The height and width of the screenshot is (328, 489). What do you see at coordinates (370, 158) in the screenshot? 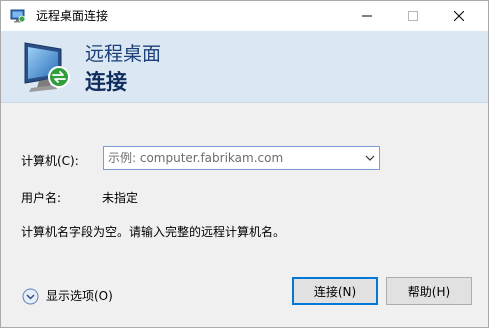
I see `chevron-down-icon` at bounding box center [370, 158].